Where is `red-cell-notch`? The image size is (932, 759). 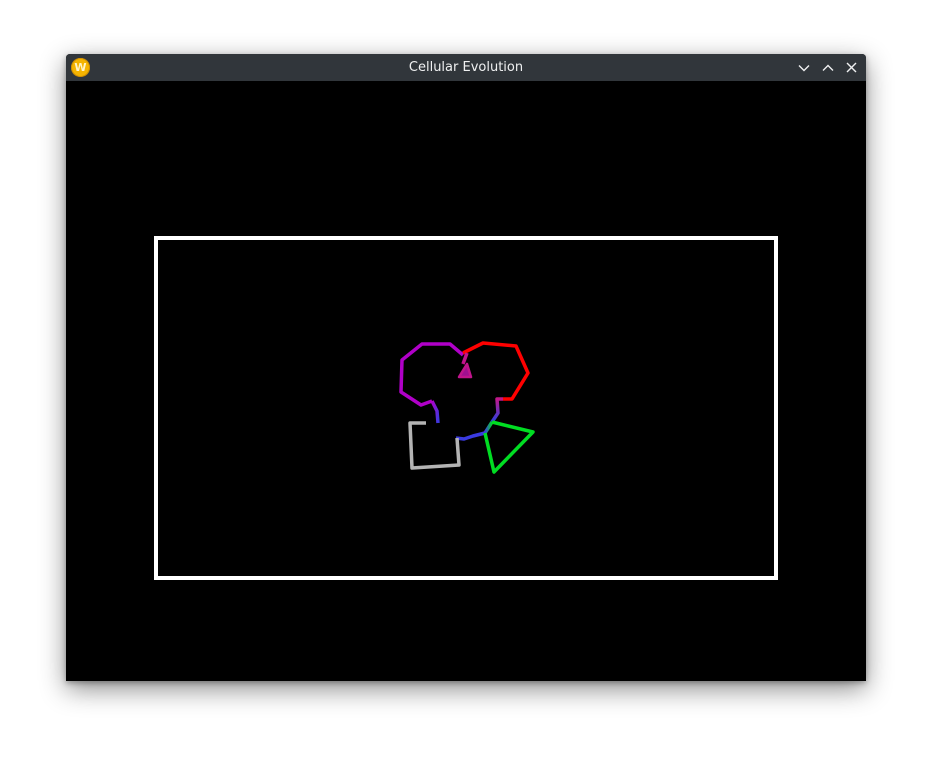
red-cell-notch is located at coordinates (465, 370).